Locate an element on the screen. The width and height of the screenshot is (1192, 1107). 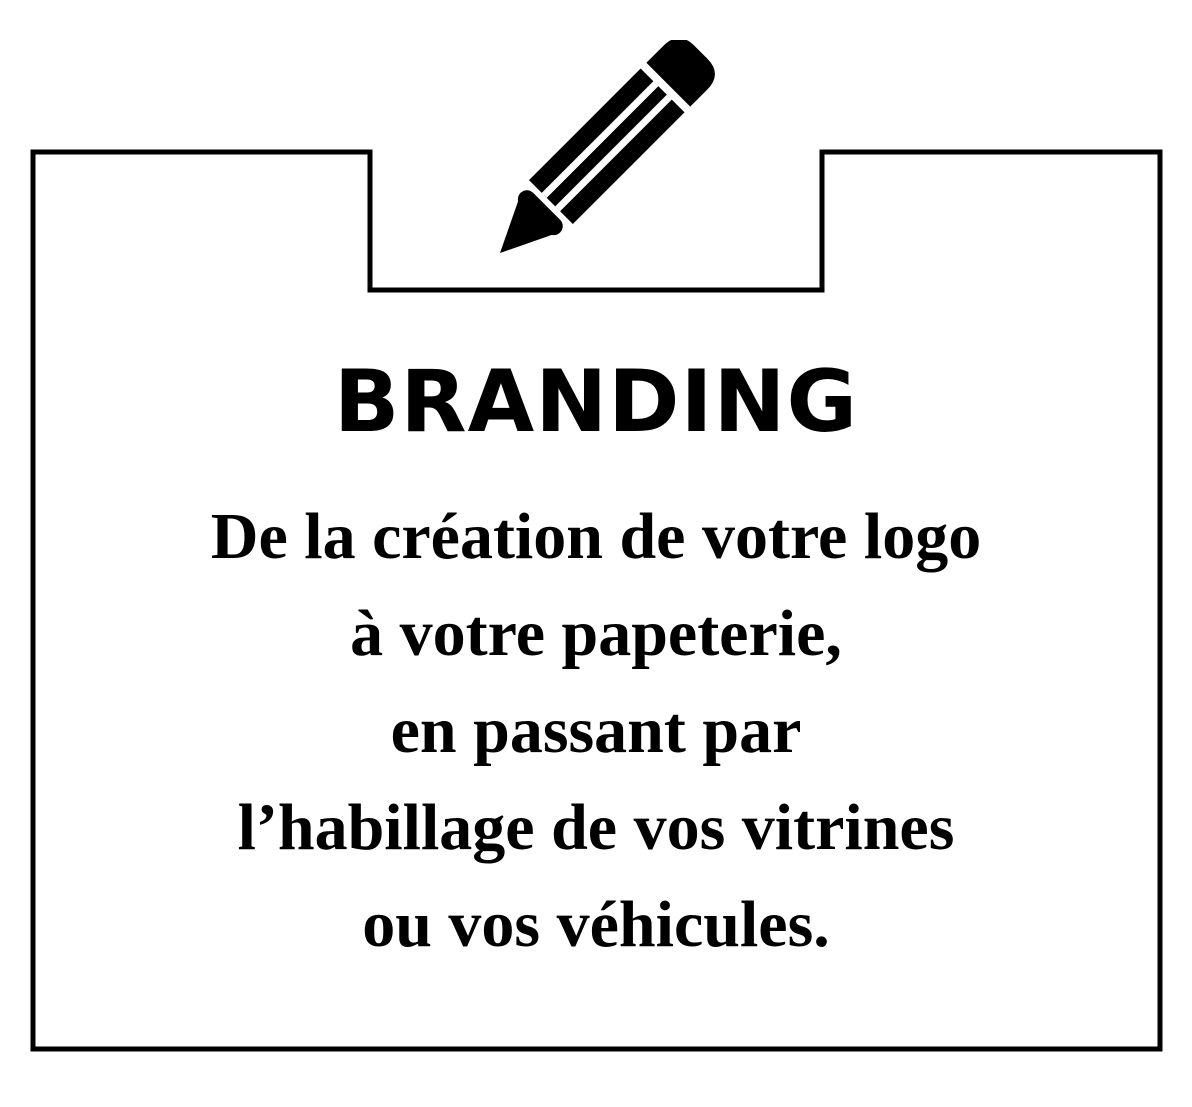
description-line: De la création de votre logo is located at coordinates (596, 536).